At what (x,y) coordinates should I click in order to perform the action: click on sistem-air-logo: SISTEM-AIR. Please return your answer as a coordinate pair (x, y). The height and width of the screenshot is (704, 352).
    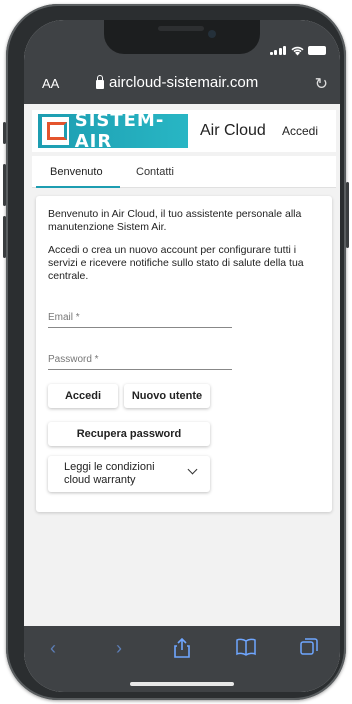
    Looking at the image, I should click on (113, 131).